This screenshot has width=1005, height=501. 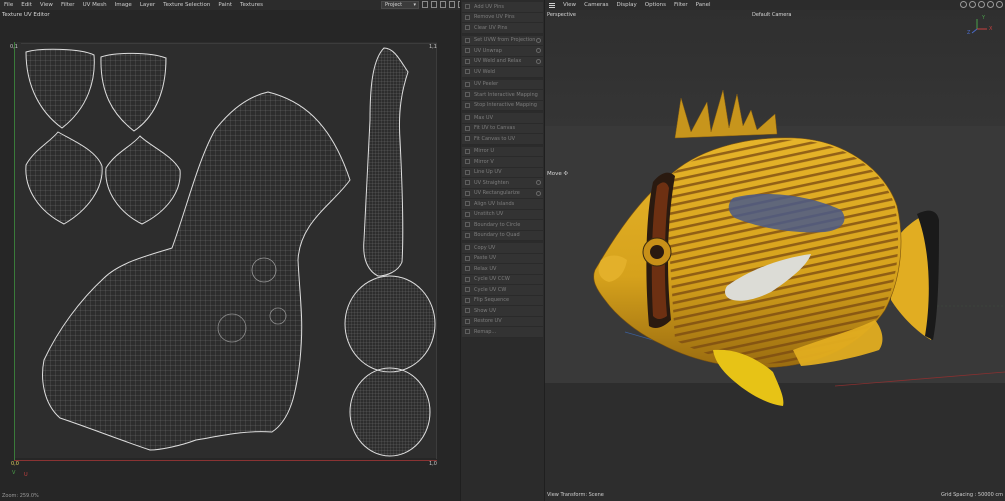 What do you see at coordinates (502, 72) in the screenshot?
I see `cmd-uv-weld: UV Weld` at bounding box center [502, 72].